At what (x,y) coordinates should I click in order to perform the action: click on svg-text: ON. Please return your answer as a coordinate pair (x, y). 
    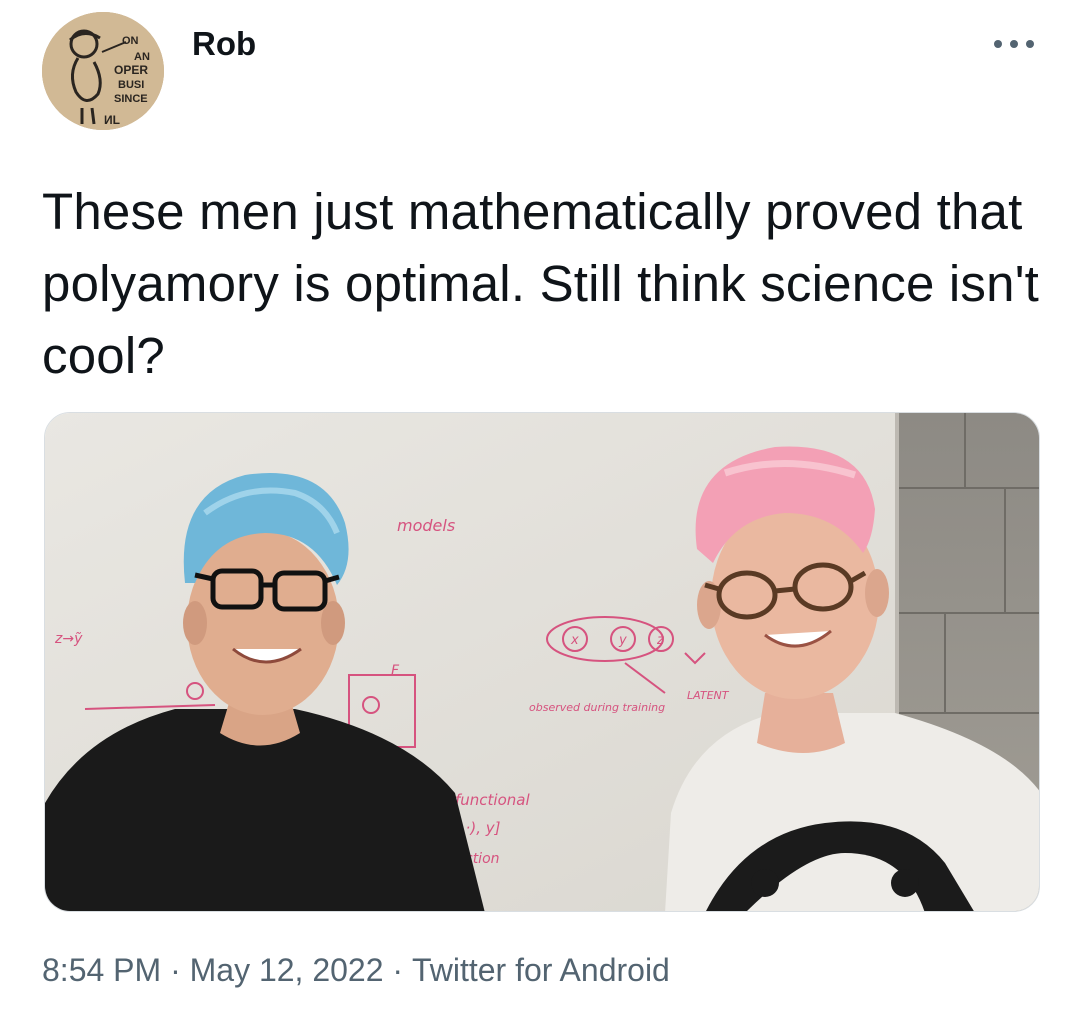
    Looking at the image, I should click on (130, 41).